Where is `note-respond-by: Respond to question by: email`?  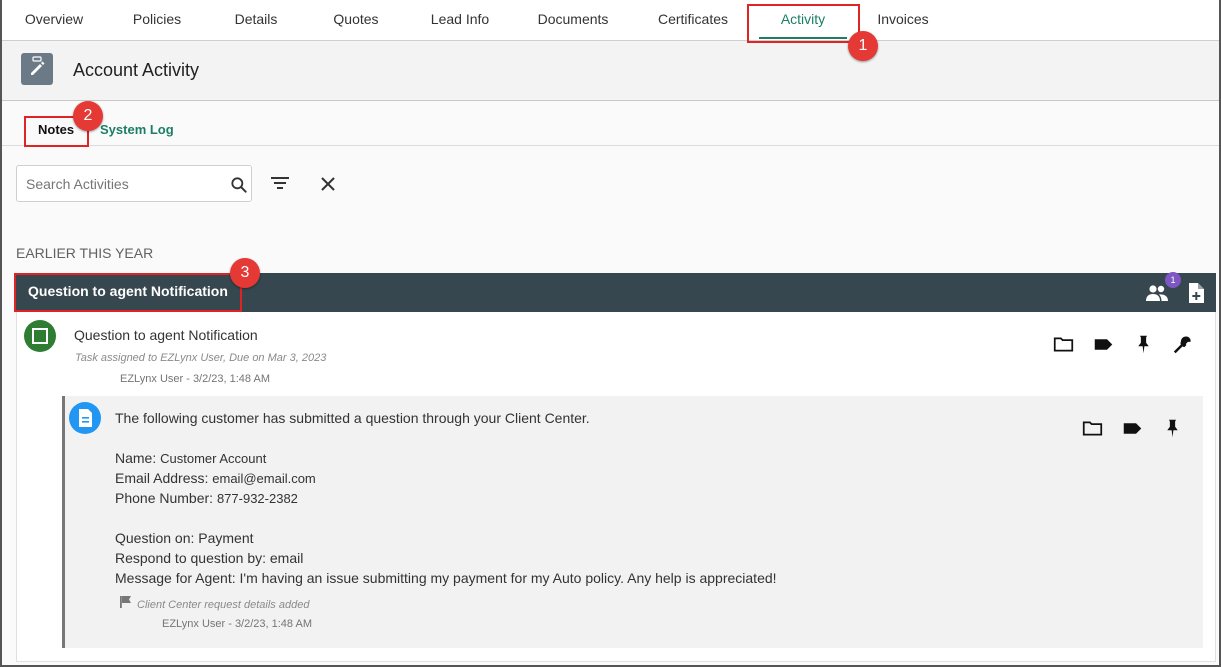 note-respond-by: Respond to question by: email is located at coordinates (209, 558).